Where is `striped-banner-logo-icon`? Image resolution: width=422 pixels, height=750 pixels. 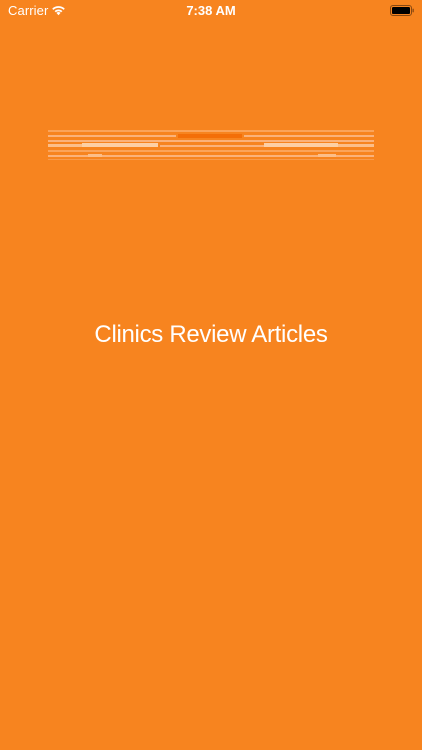
striped-banner-logo-icon is located at coordinates (211, 145).